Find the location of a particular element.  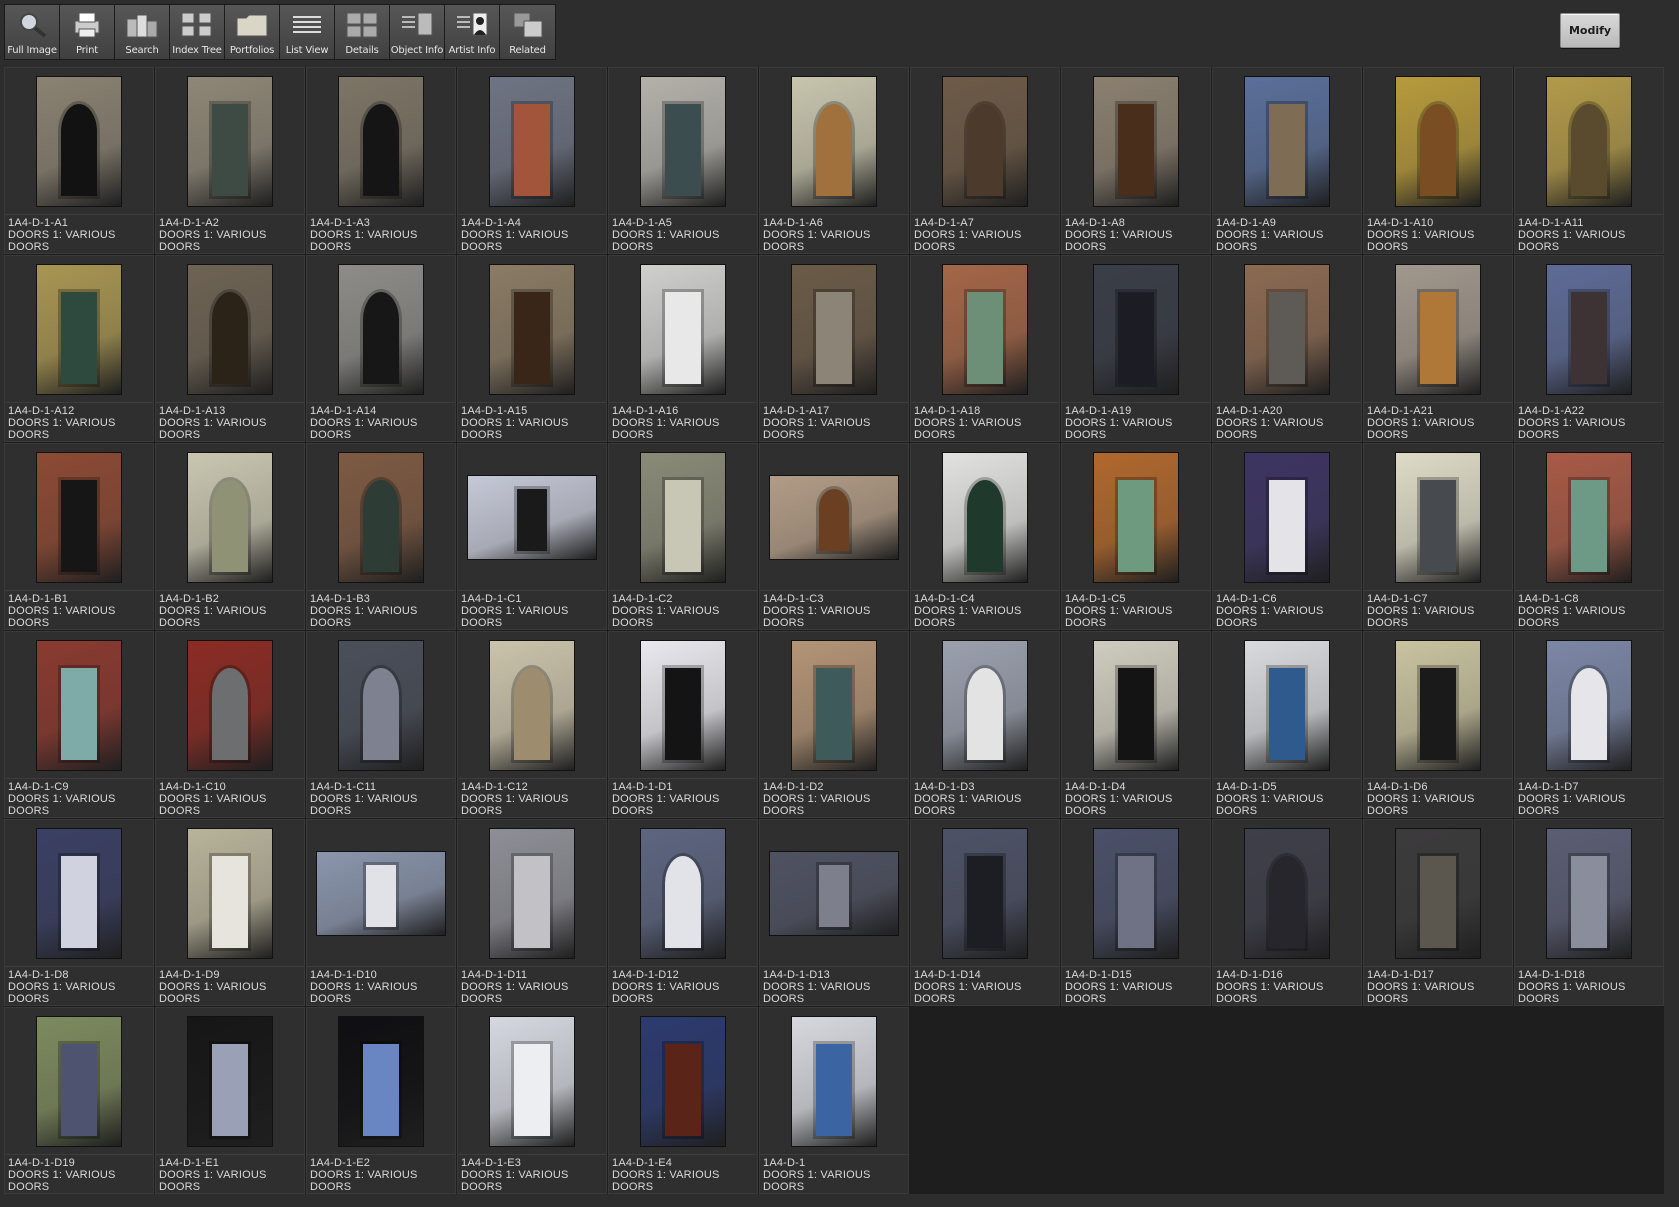

thumbnail-cell: 1A4-D-1-D3 DOORS 1: VARIOUS DOORS is located at coordinates (985, 724).